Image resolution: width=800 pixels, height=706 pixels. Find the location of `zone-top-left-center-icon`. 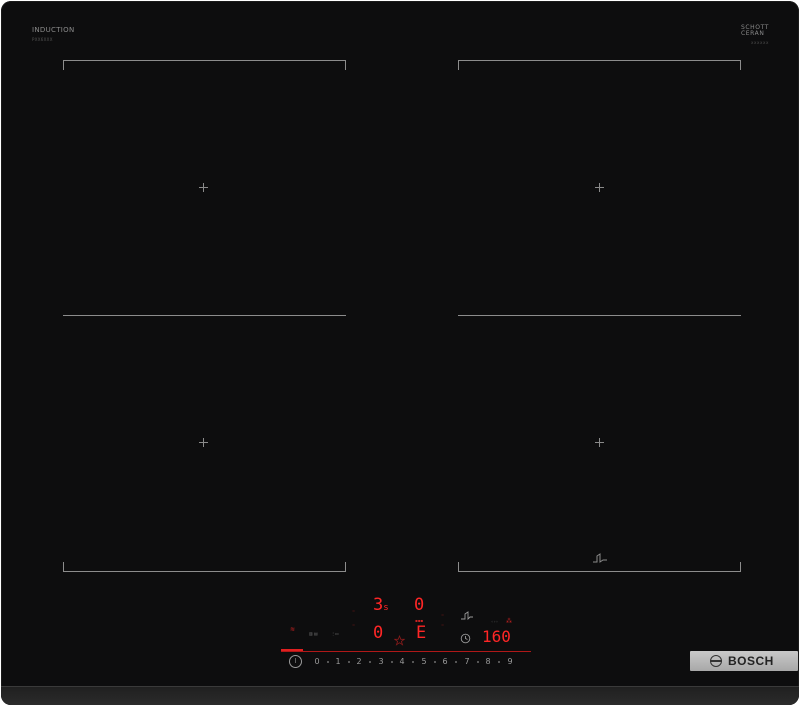

zone-top-left-center-icon is located at coordinates (203, 187).